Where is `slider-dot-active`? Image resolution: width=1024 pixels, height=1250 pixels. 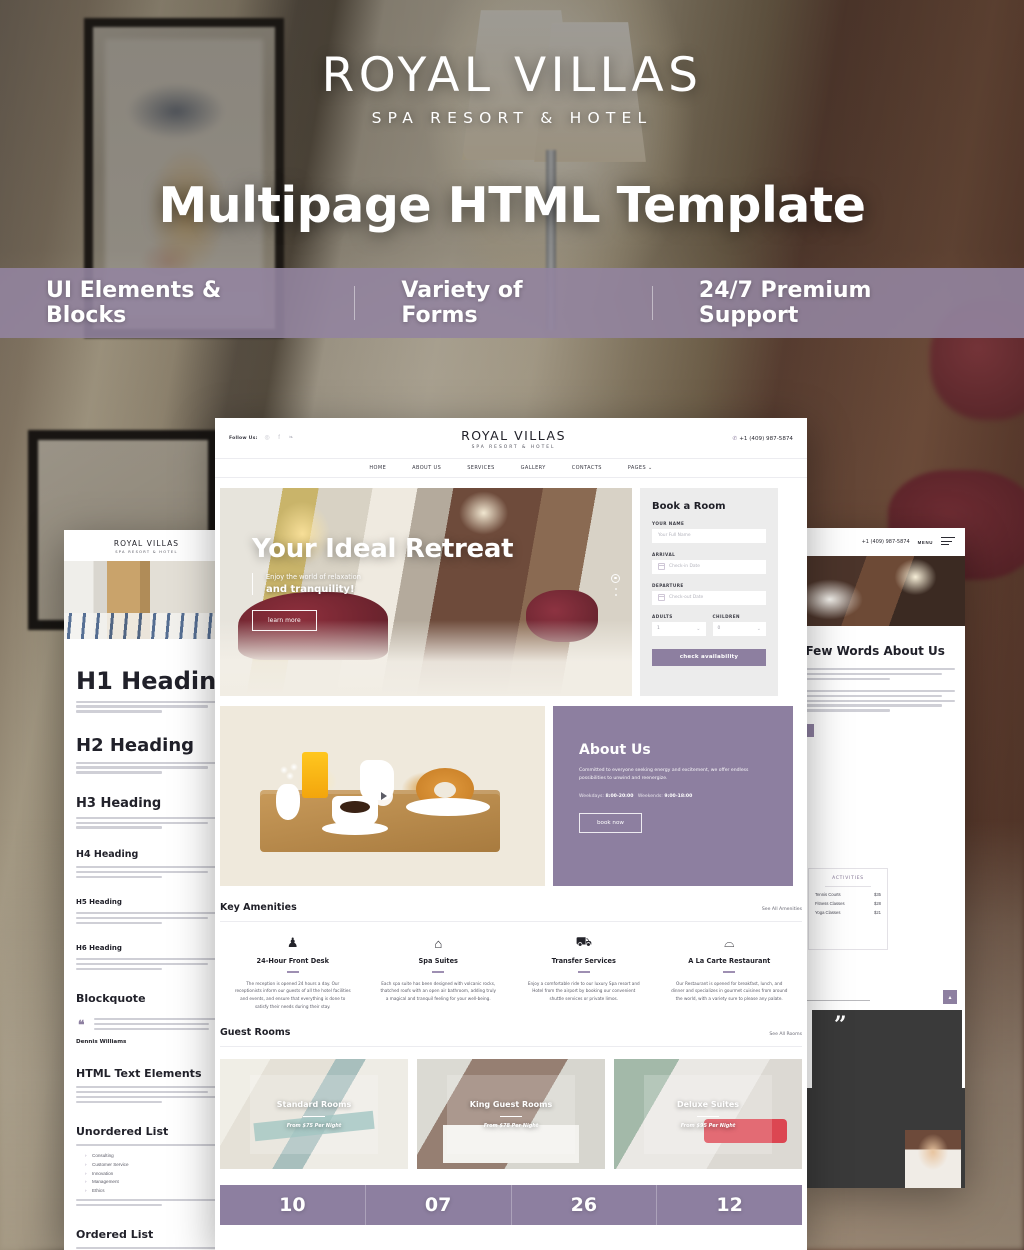
slider-dot-active is located at coordinates (615, 578).